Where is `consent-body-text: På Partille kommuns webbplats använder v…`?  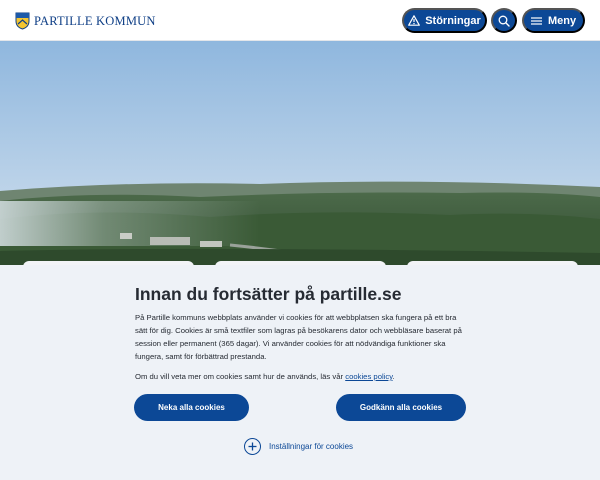 consent-body-text: På Partille kommuns webbplats använder v… is located at coordinates (298, 337).